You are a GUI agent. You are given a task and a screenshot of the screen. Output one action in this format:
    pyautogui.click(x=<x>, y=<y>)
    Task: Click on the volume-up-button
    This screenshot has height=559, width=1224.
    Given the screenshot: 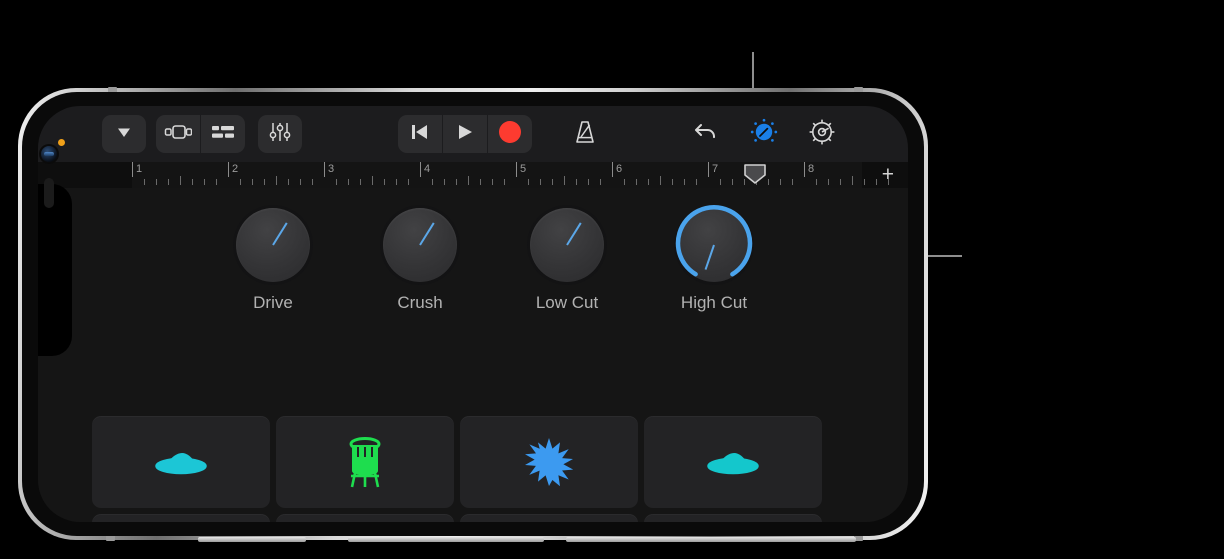 What is the action you would take?
    pyautogui.click(x=446, y=539)
    